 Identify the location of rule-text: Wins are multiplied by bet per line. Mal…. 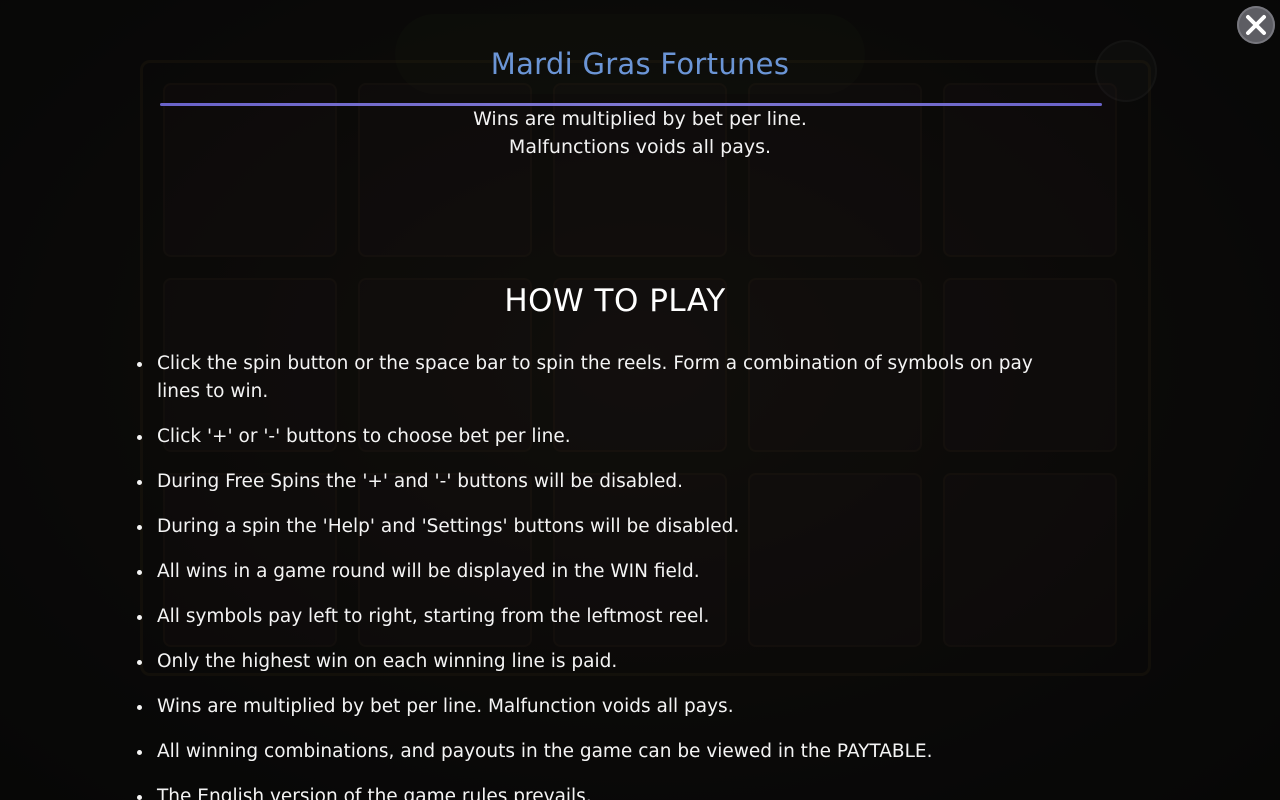
(445, 706).